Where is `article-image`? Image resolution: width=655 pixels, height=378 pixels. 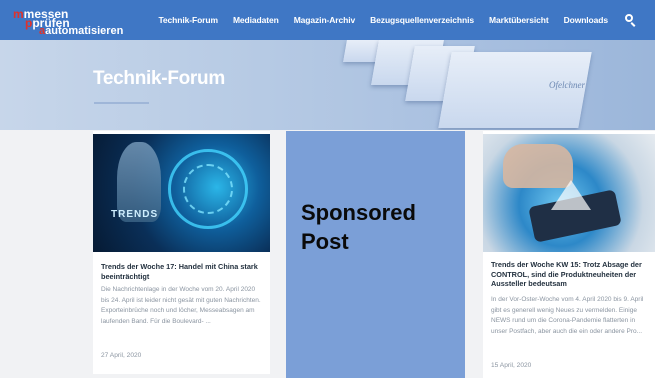 article-image is located at coordinates (569, 193).